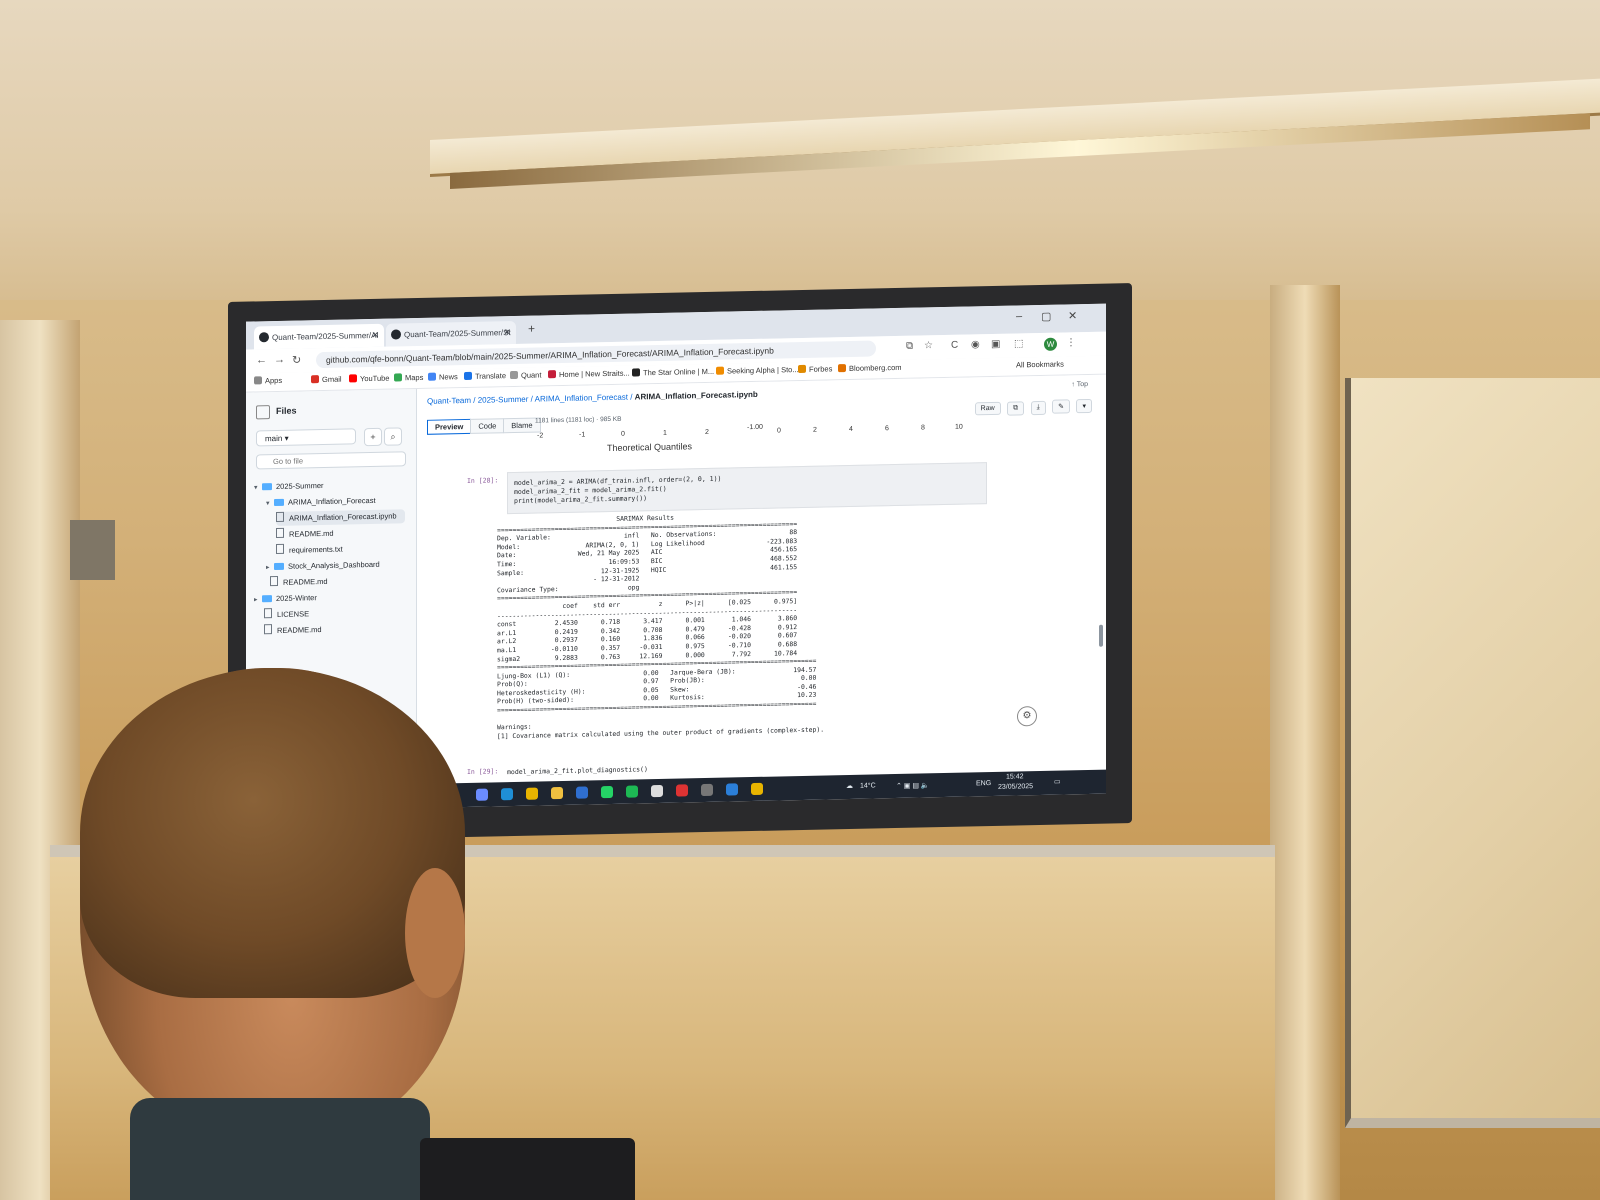  I want to click on tree-file-readme: README.md, so click(305, 534).